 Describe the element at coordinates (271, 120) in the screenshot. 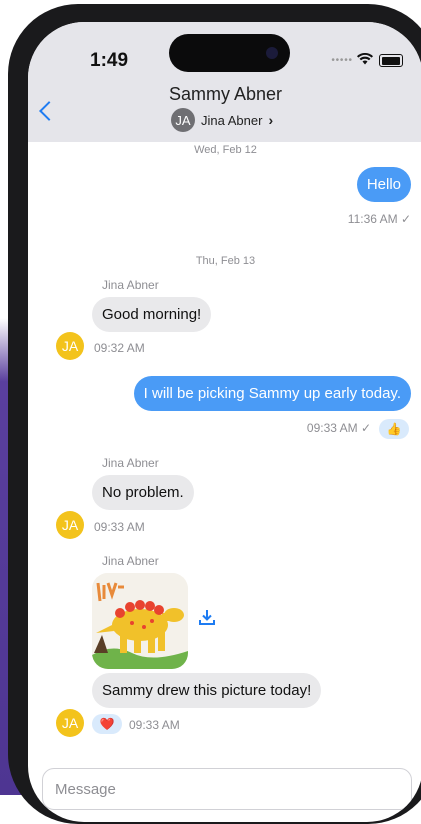

I see `chevron-right-icon: ›` at that location.